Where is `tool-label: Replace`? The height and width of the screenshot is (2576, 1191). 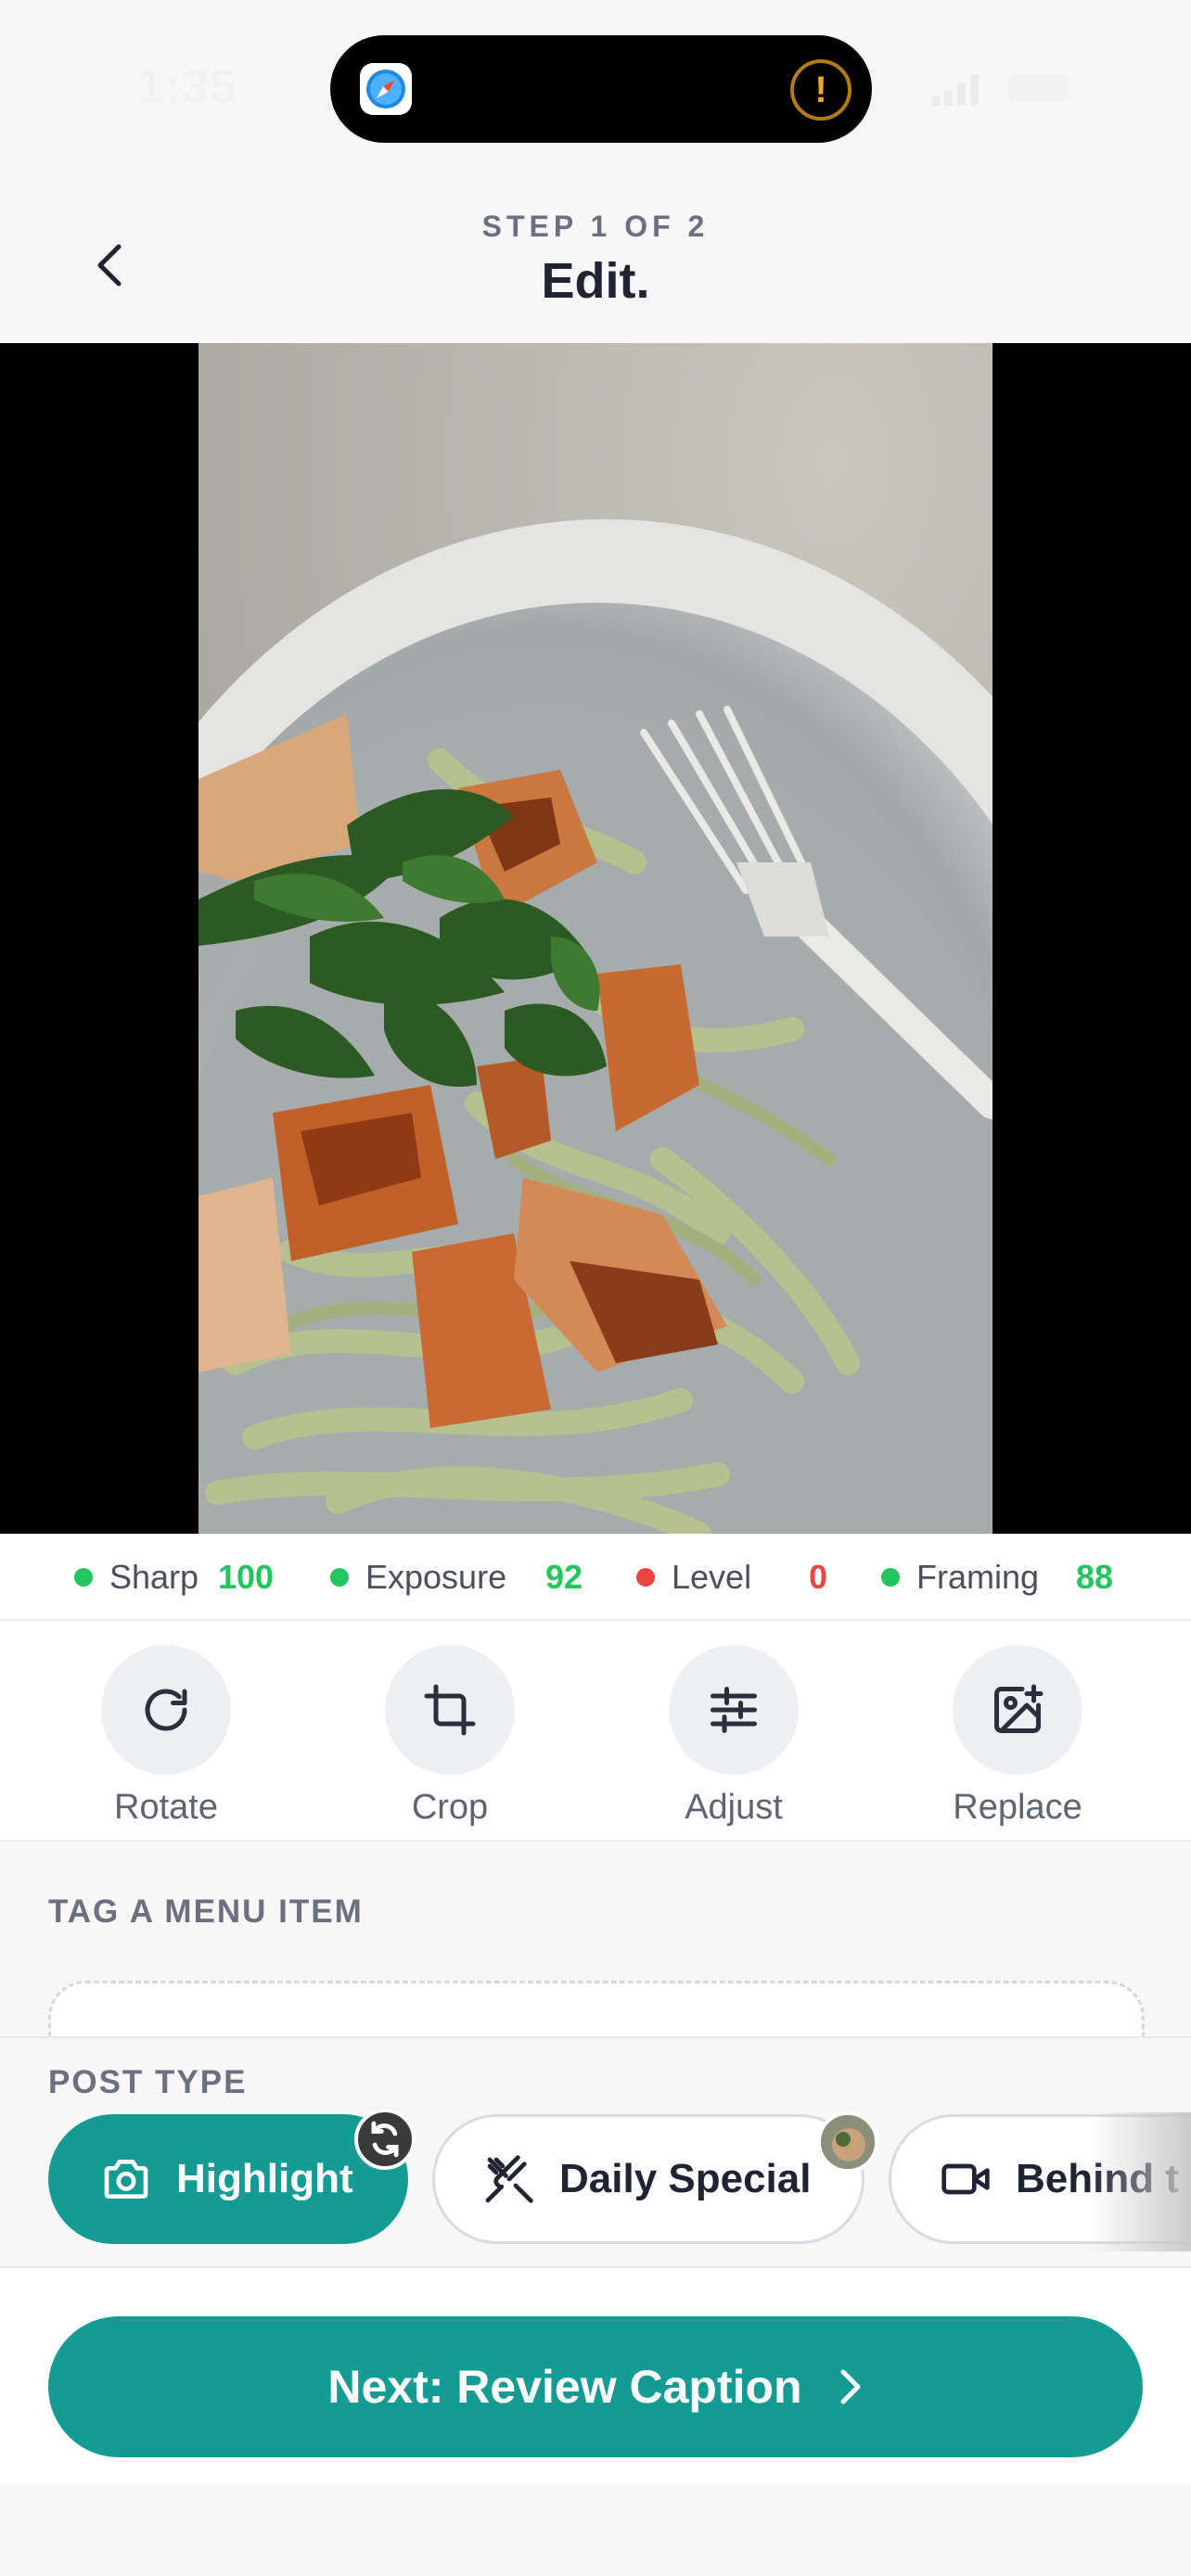 tool-label: Replace is located at coordinates (1018, 1807).